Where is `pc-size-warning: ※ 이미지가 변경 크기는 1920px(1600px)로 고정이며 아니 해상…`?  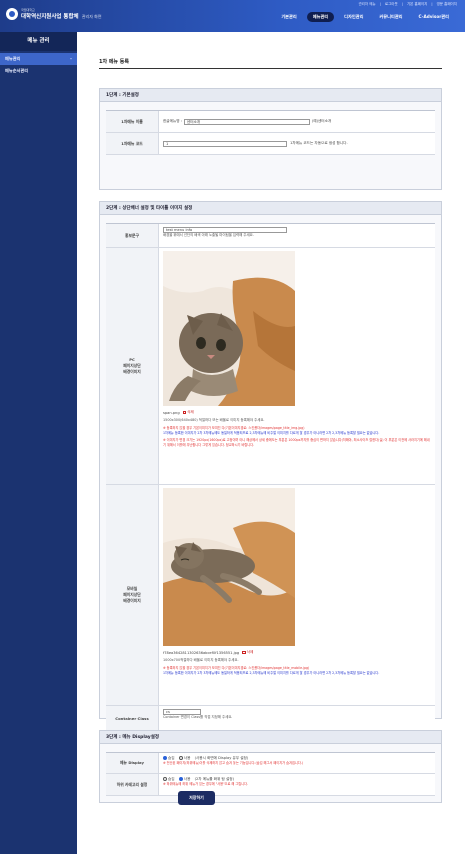 pc-size-warning: ※ 이미지가 변경 크기는 1920px(1600px)로 고정이며 아니 해상… is located at coordinates (296, 442).